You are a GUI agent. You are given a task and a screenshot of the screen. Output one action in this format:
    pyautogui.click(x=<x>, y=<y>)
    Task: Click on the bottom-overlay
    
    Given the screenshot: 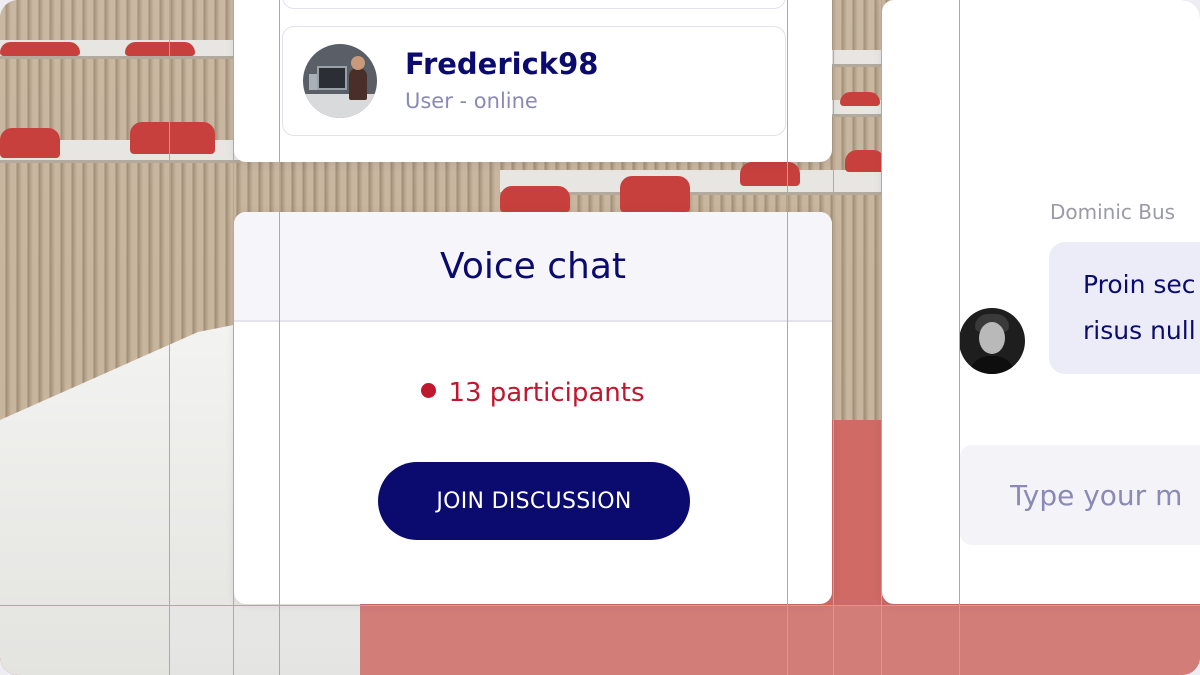 What is the action you would take?
    pyautogui.click(x=685, y=640)
    